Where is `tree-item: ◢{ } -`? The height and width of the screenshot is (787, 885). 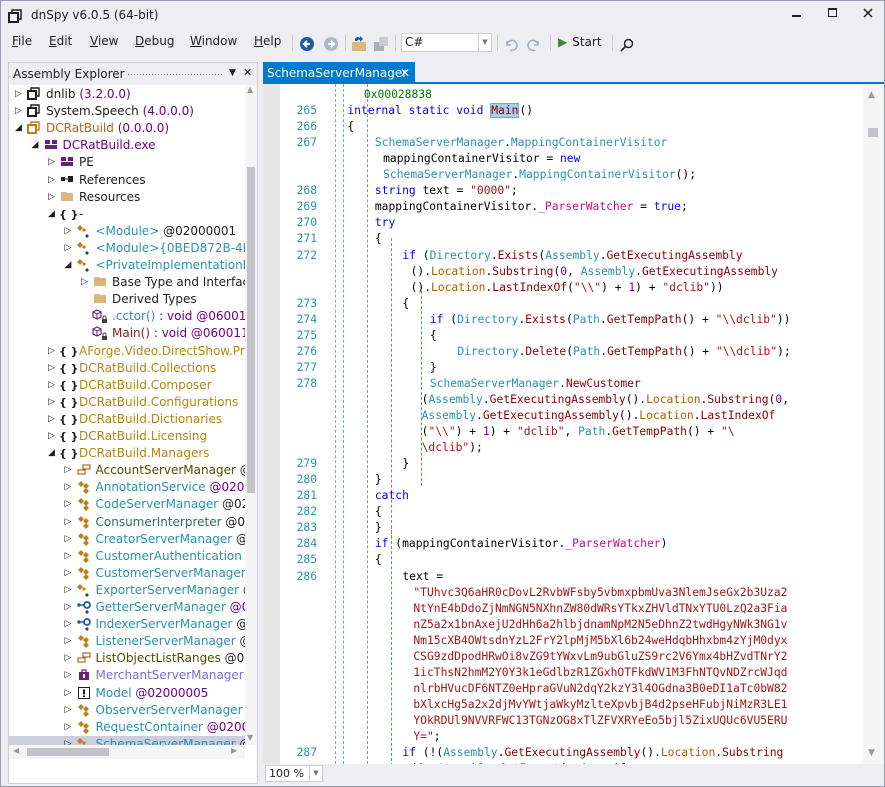
tree-item: ◢{ } - is located at coordinates (127, 214).